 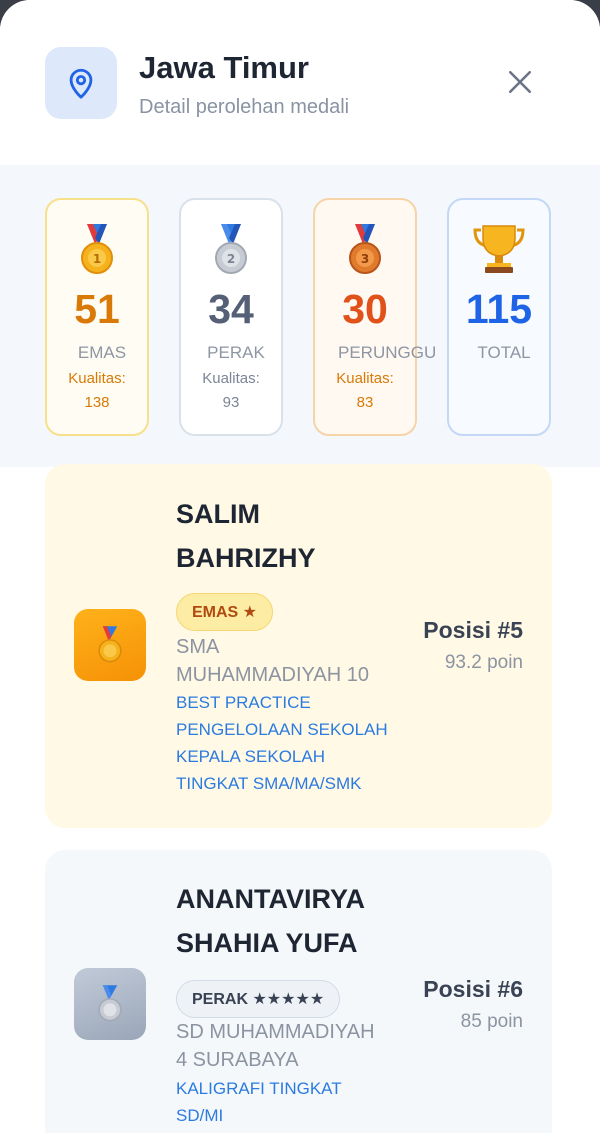 I want to click on category-line: KALIGRAFI TINGKAT, so click(x=259, y=1088).